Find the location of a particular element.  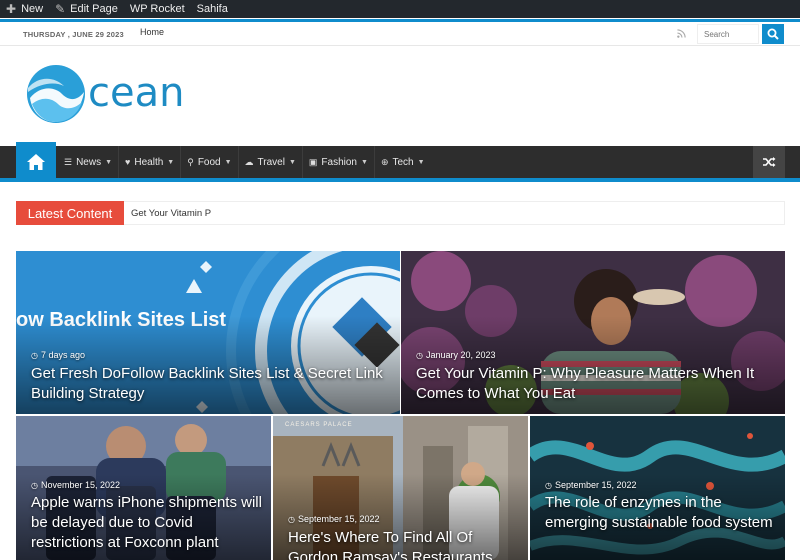

admin-edit-page-button: ✎ Edit Page is located at coordinates (86, 9).